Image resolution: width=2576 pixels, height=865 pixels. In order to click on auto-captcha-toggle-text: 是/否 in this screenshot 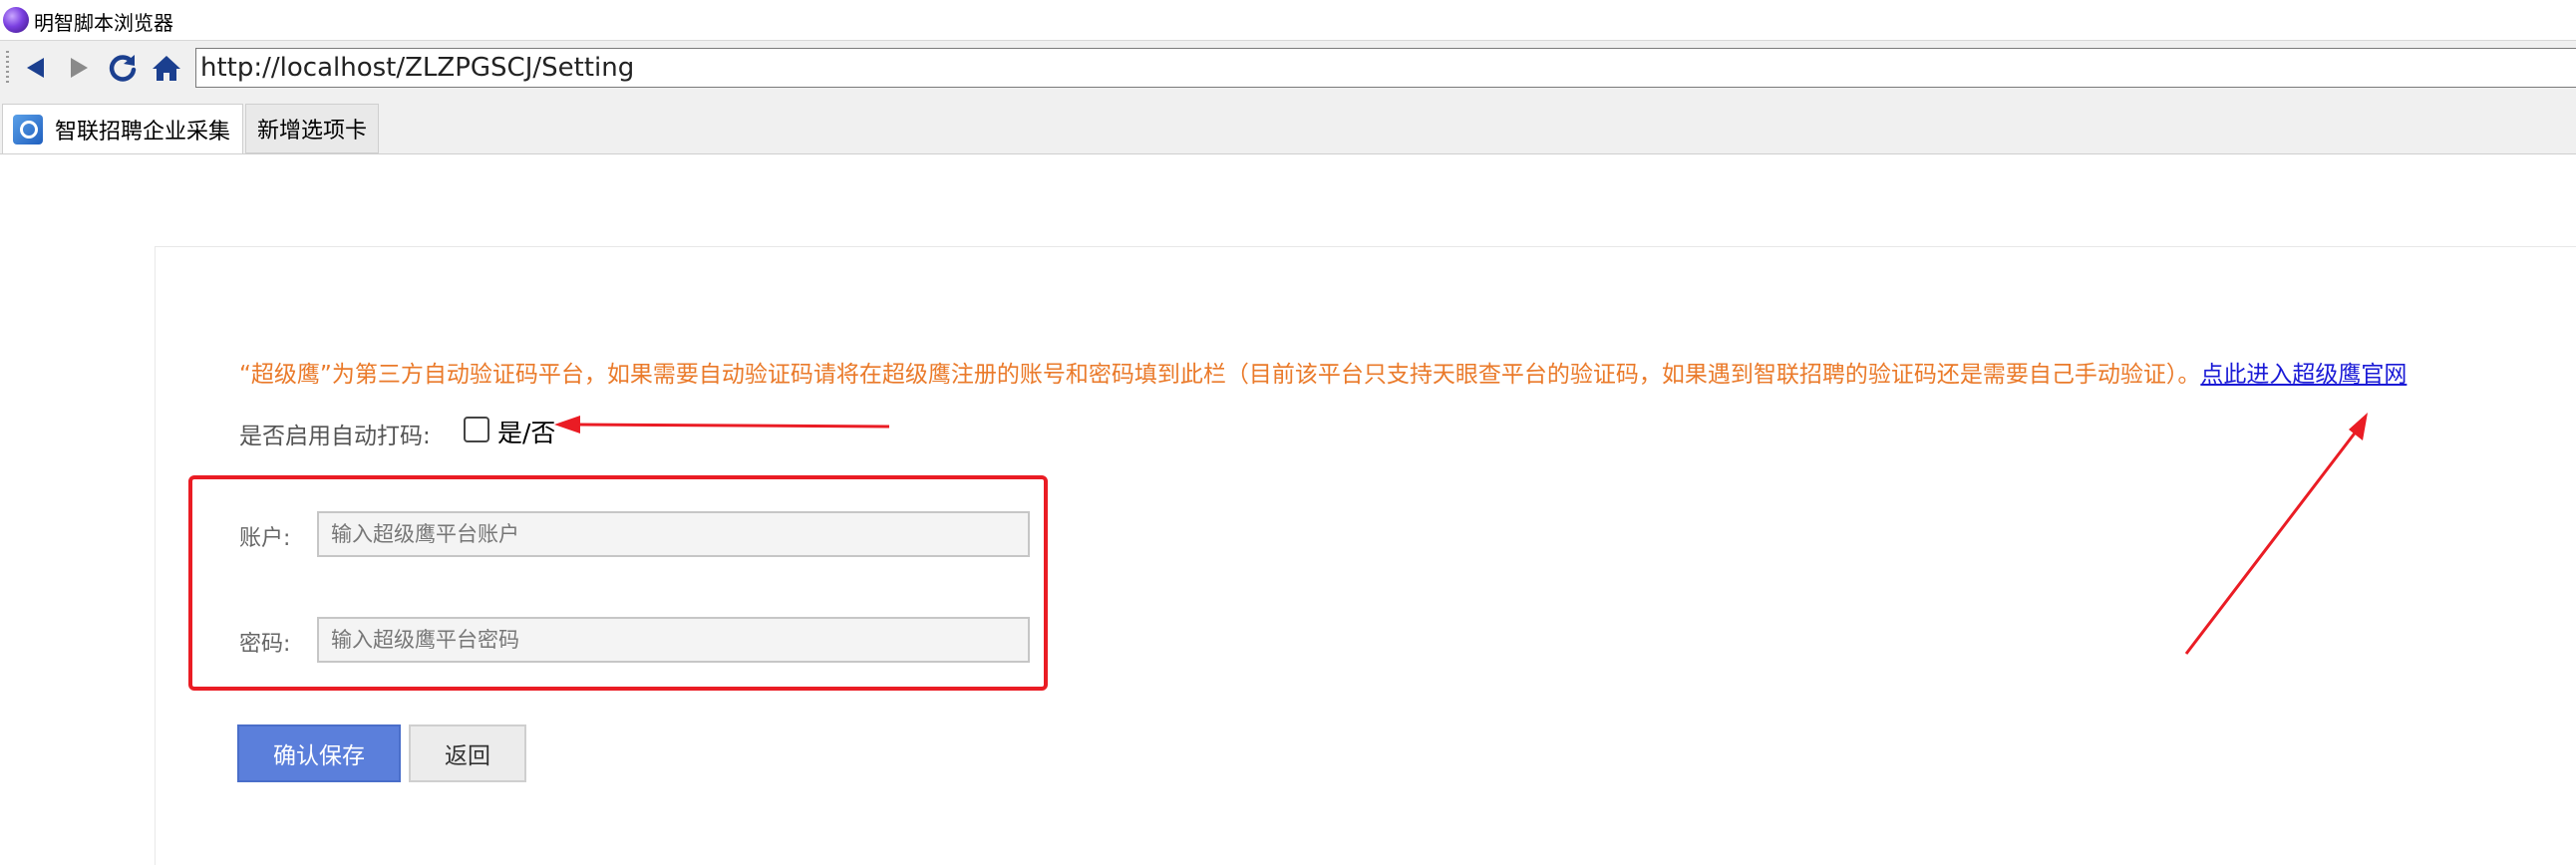, I will do `click(526, 433)`.